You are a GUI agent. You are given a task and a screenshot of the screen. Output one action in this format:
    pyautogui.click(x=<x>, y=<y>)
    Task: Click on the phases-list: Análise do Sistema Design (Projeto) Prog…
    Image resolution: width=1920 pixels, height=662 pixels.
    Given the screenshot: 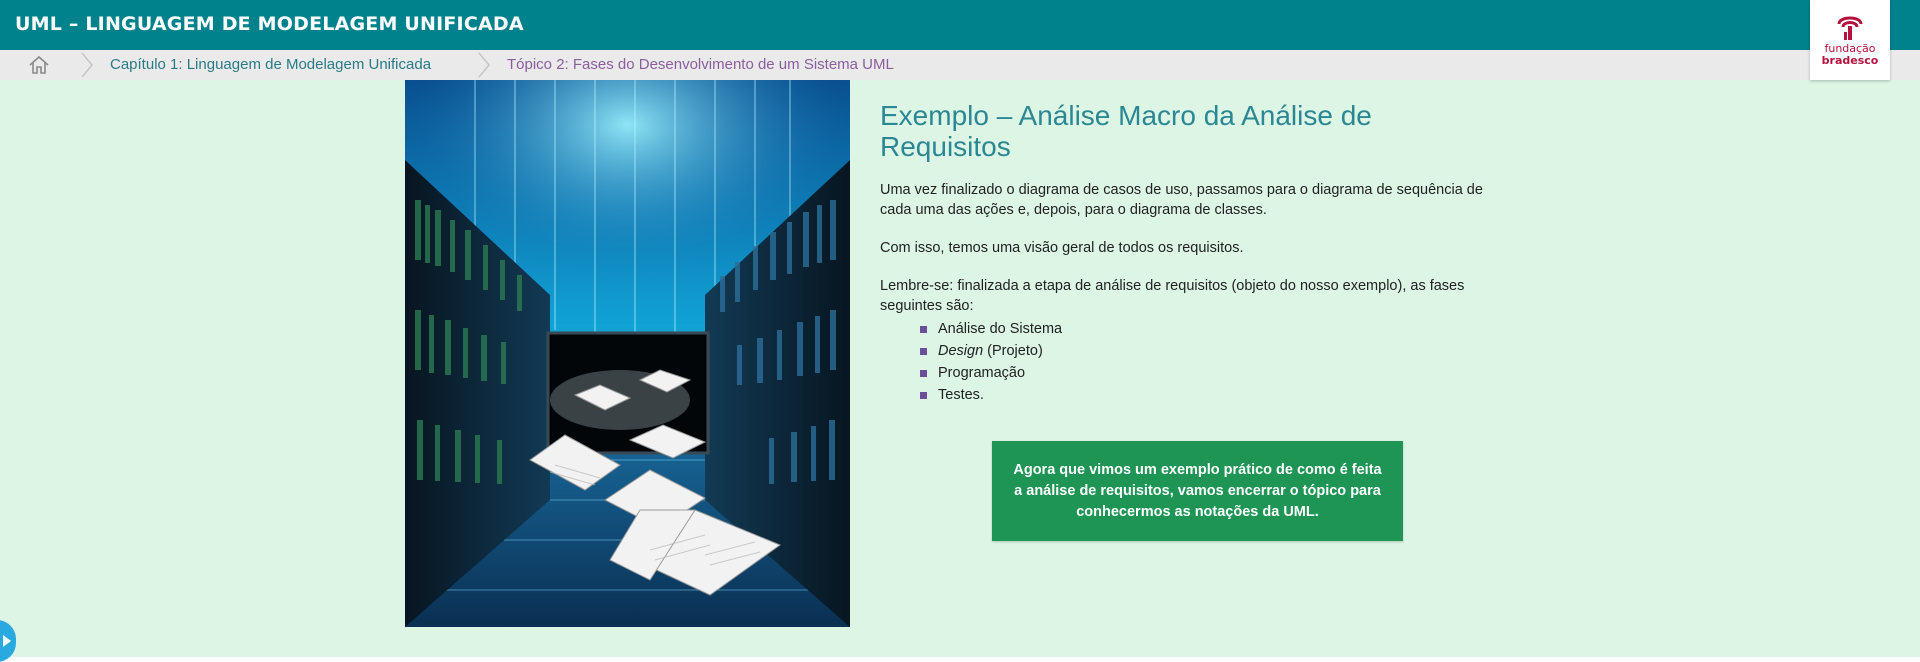 What is the action you would take?
    pyautogui.click(x=1187, y=362)
    